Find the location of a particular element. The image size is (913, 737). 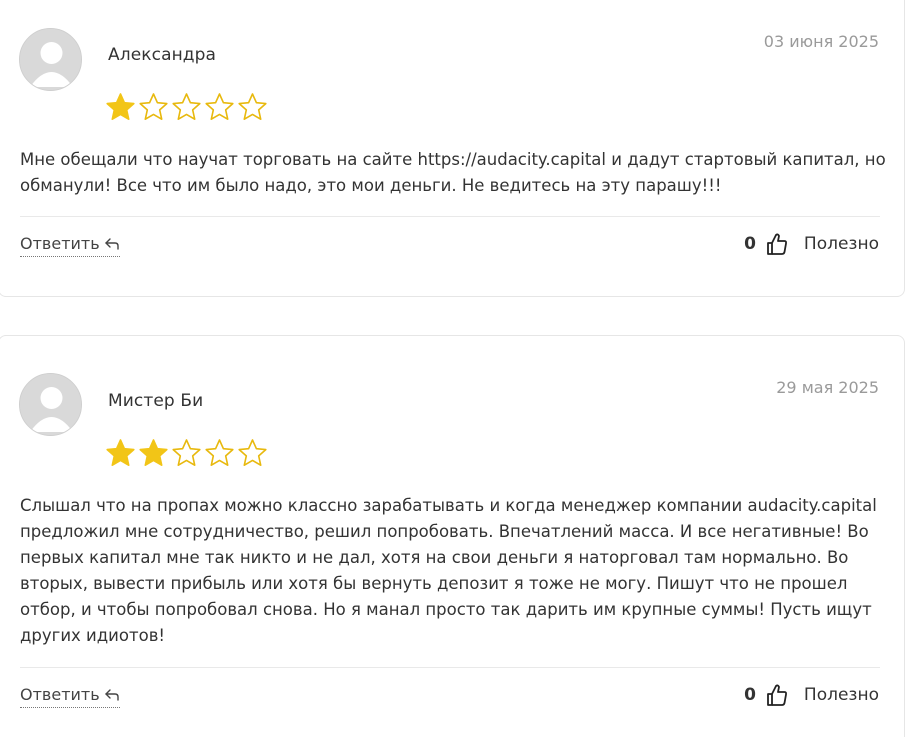

review-author: Александра is located at coordinates (162, 55).